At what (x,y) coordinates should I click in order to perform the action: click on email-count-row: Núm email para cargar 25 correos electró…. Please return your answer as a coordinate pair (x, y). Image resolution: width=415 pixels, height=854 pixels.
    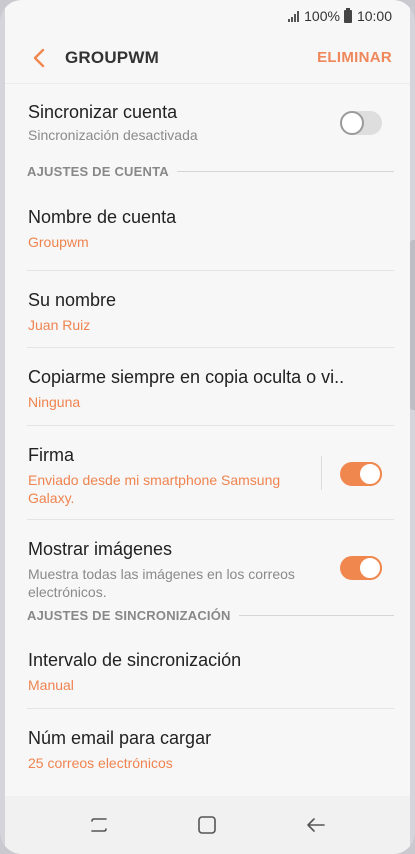
    Looking at the image, I should click on (210, 748).